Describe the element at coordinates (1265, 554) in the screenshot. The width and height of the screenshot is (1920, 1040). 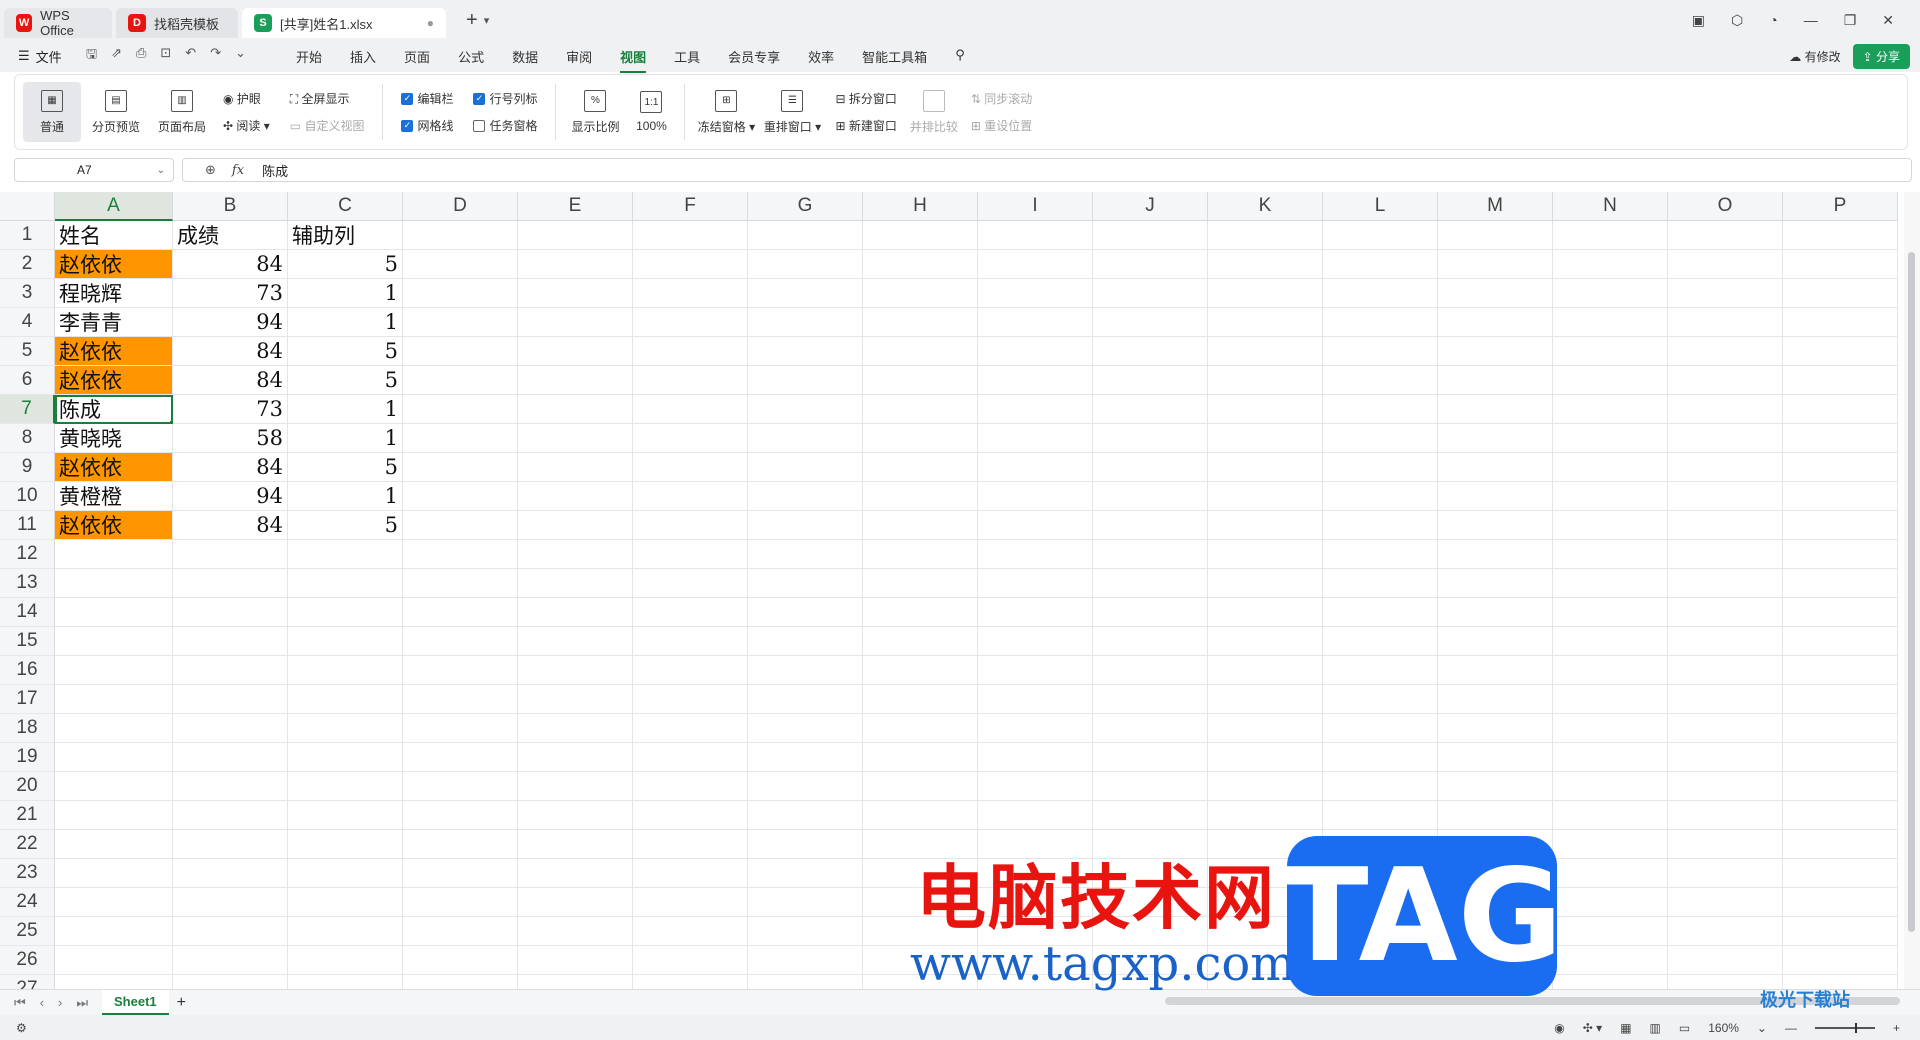
I see `cell-K12` at that location.